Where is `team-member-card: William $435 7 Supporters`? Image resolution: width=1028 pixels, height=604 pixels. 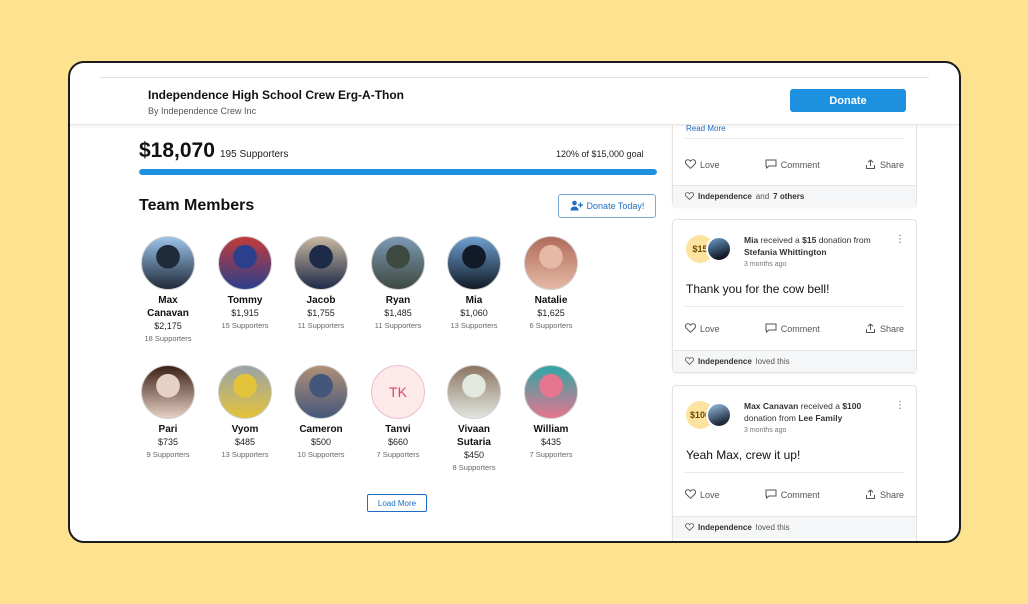 team-member-card: William $435 7 Supporters is located at coordinates (551, 412).